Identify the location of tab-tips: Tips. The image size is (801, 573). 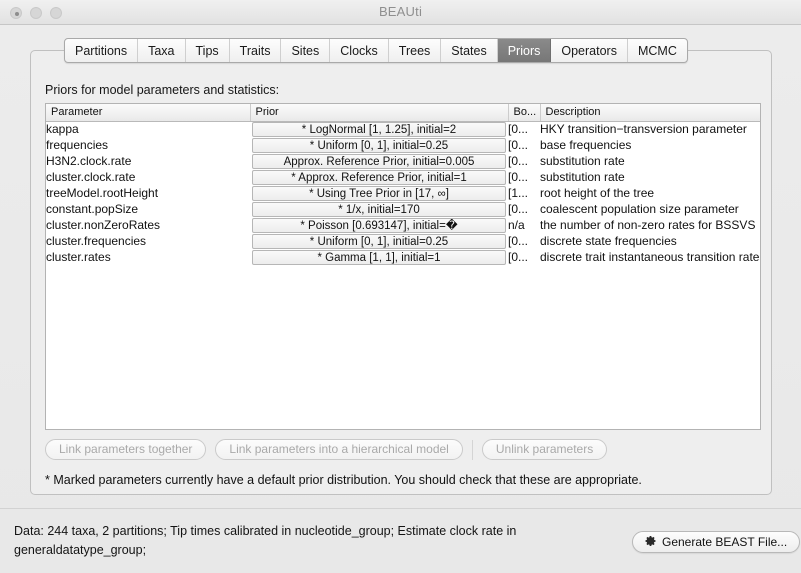
(208, 50).